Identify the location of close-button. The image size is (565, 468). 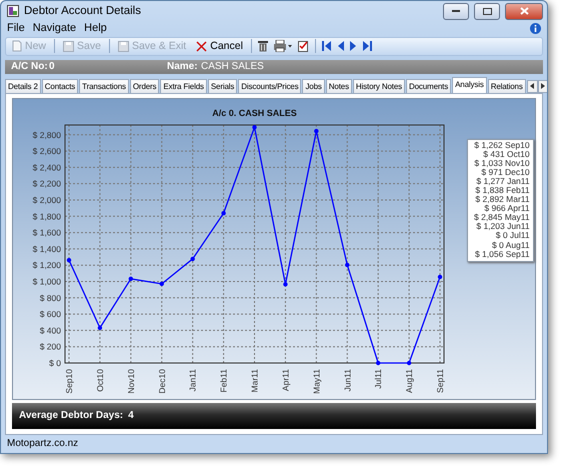
(524, 11).